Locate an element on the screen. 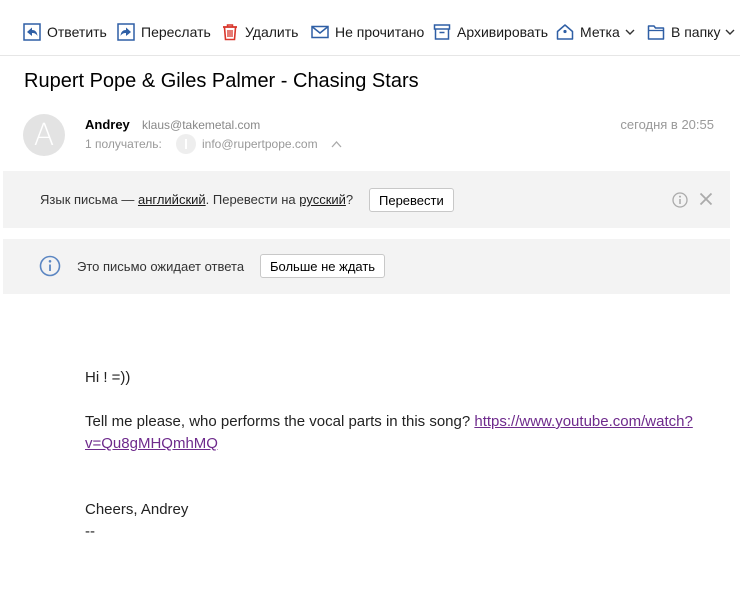 The width and height of the screenshot is (740, 594). sender-name: Andrey is located at coordinates (107, 124).